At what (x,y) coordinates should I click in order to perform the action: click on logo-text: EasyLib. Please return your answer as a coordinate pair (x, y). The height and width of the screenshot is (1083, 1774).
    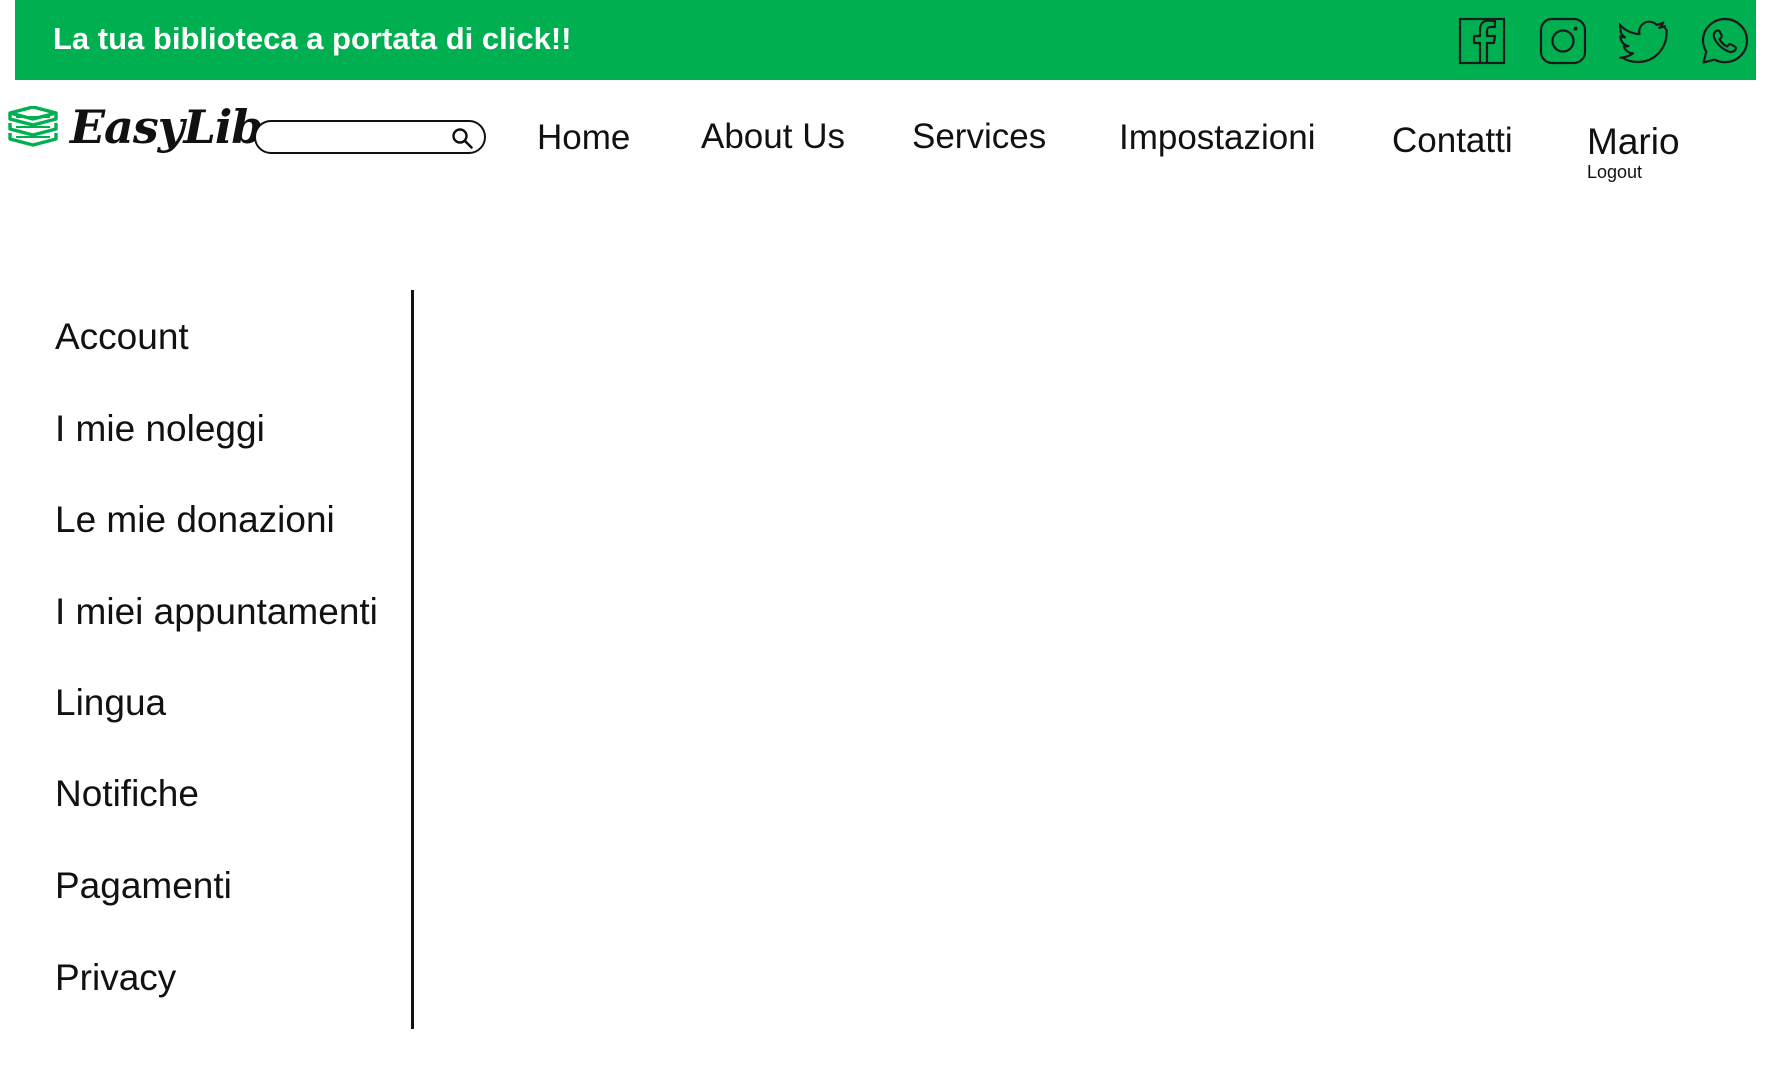
    Looking at the image, I should click on (166, 127).